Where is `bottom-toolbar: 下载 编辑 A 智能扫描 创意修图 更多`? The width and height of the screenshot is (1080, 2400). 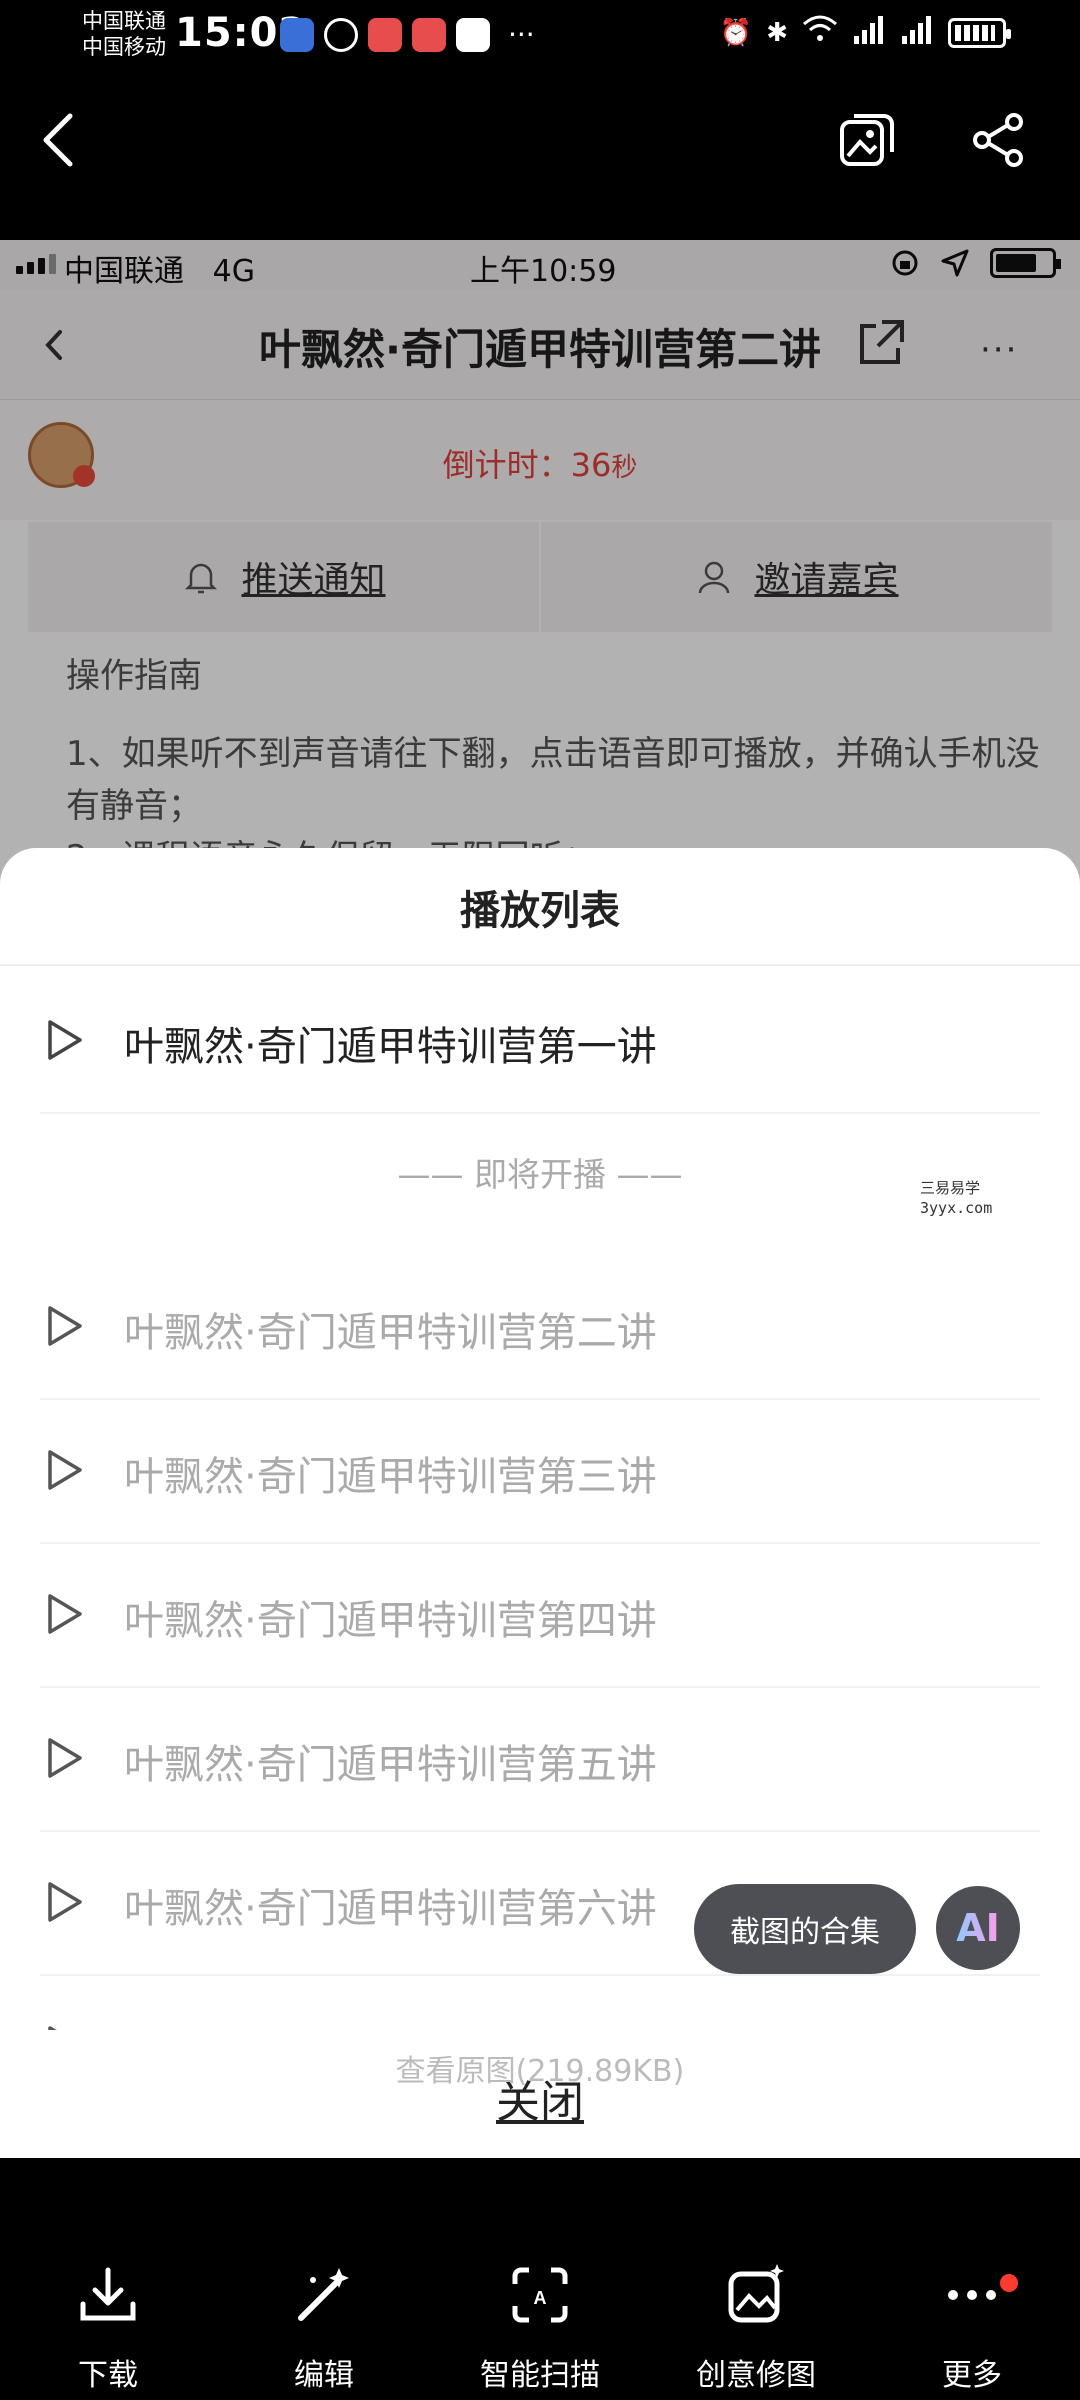 bottom-toolbar: 下载 编辑 A 智能扫描 创意修图 更多 is located at coordinates (540, 2279).